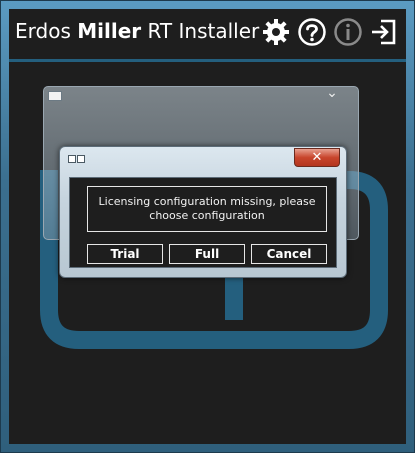 Image resolution: width=415 pixels, height=453 pixels. Describe the element at coordinates (348, 32) in the screenshot. I see `info-icon` at that location.